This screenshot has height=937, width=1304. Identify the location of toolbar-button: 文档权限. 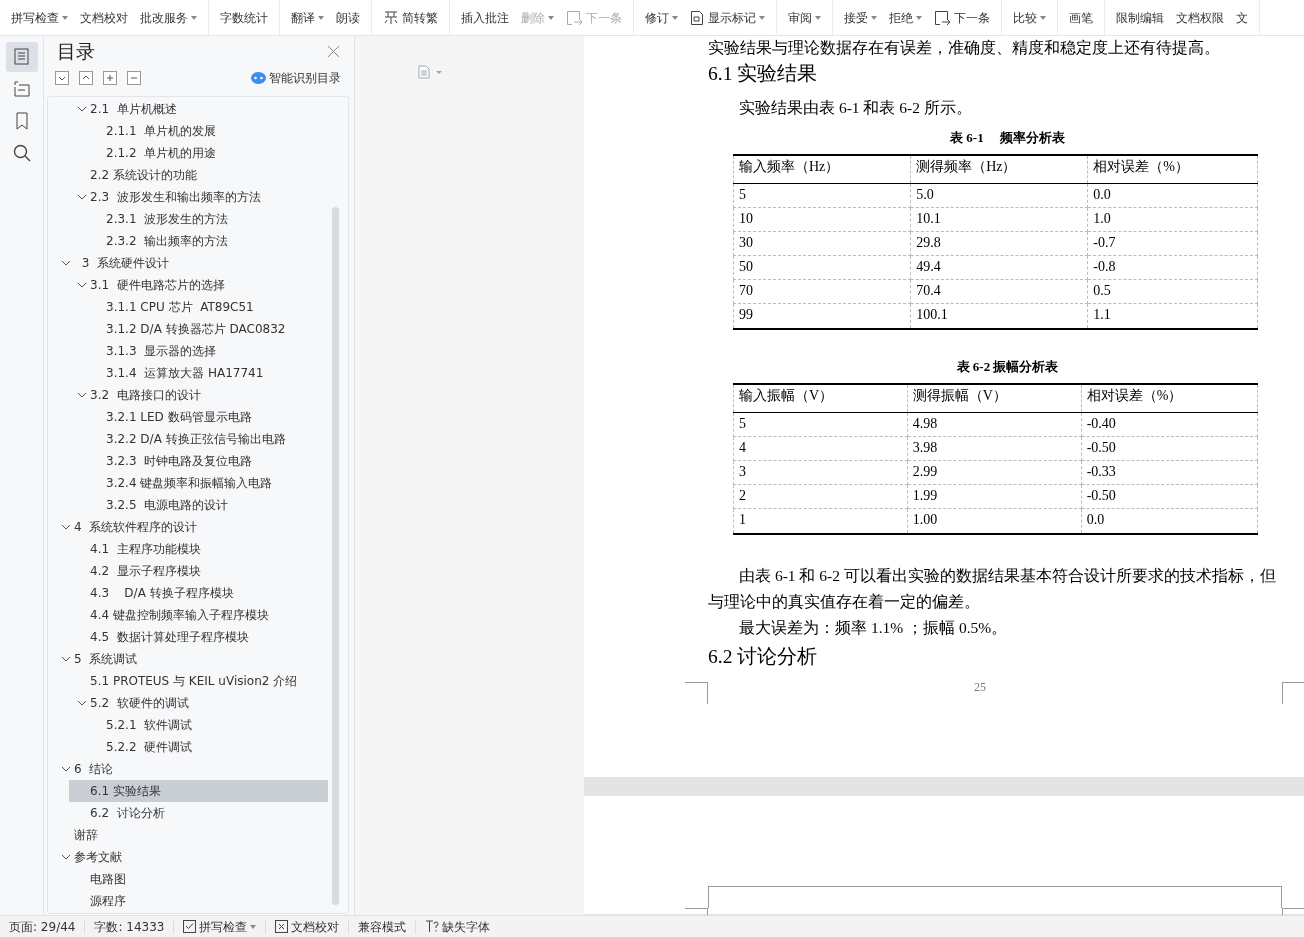
(1200, 18).